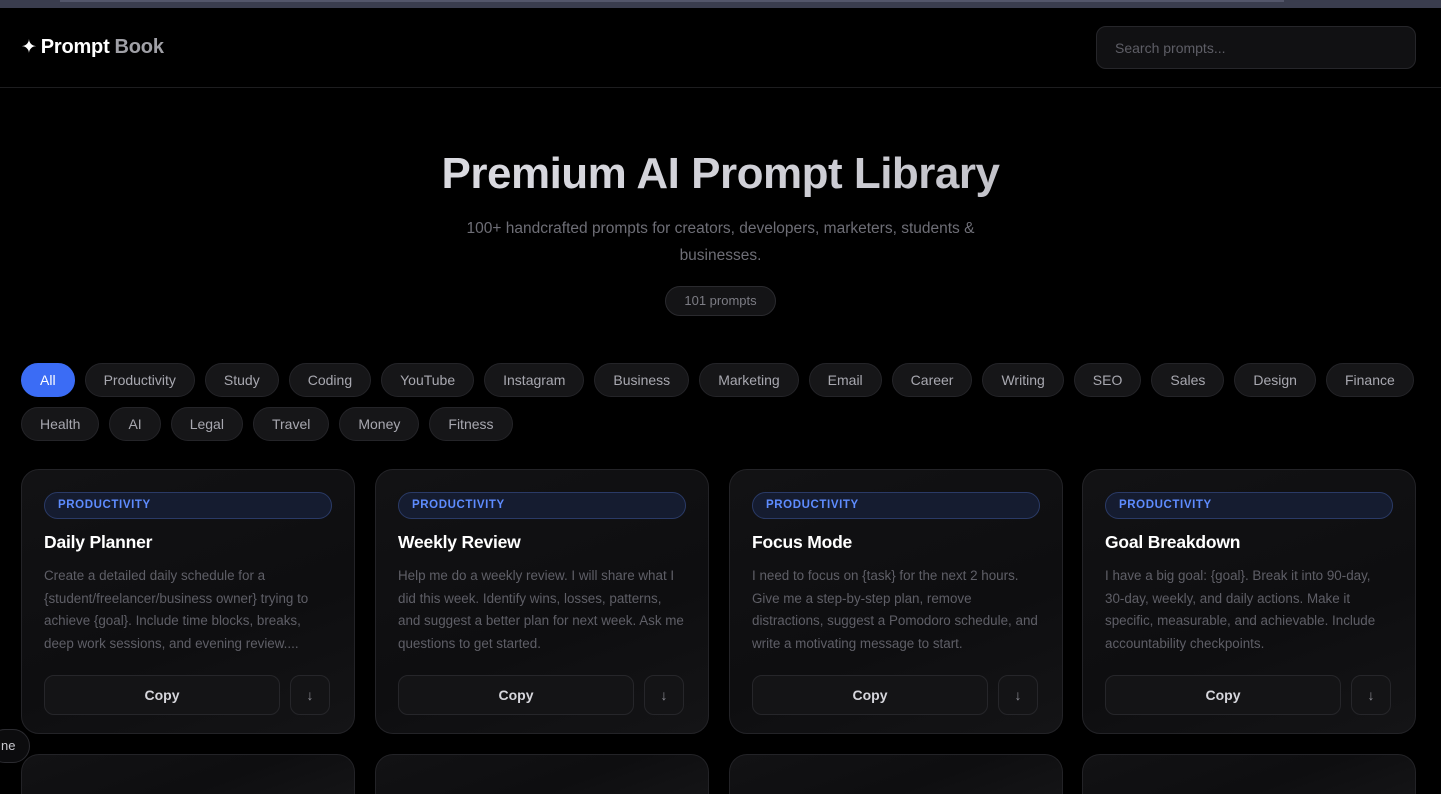 This screenshot has height=794, width=1441. What do you see at coordinates (749, 380) in the screenshot?
I see `filter-chip-marketing: Marketing` at bounding box center [749, 380].